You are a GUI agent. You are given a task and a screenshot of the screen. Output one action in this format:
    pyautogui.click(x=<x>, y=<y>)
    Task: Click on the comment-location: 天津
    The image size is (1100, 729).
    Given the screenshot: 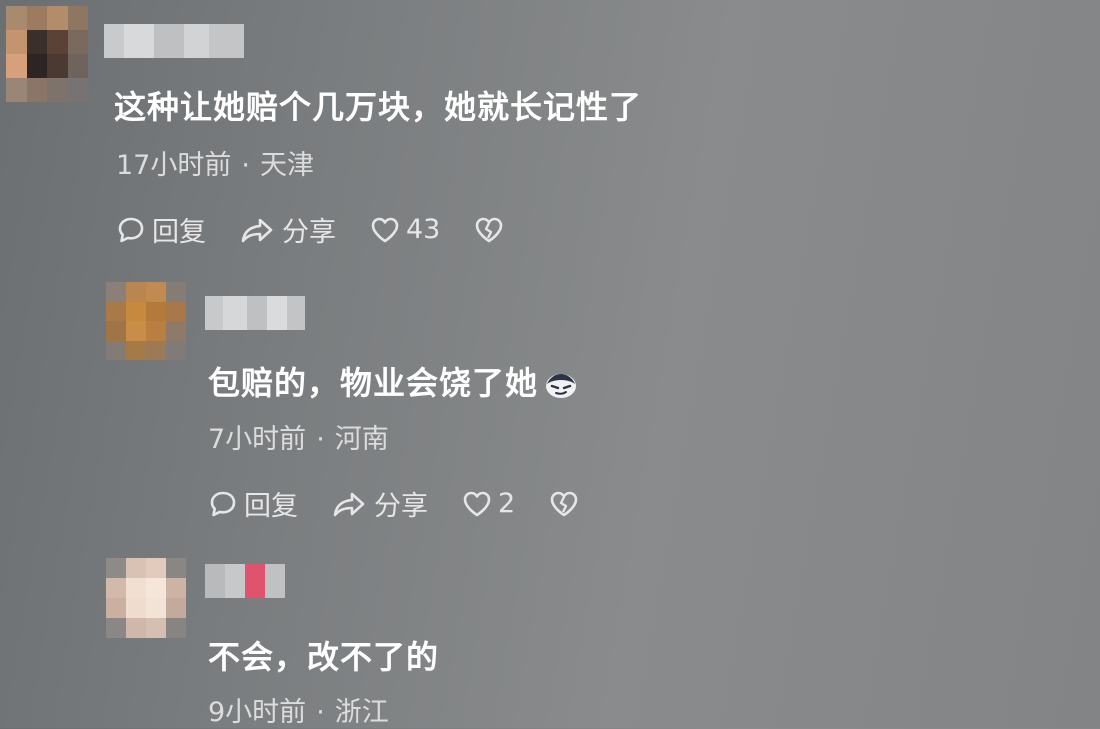 What is the action you would take?
    pyautogui.click(x=286, y=165)
    